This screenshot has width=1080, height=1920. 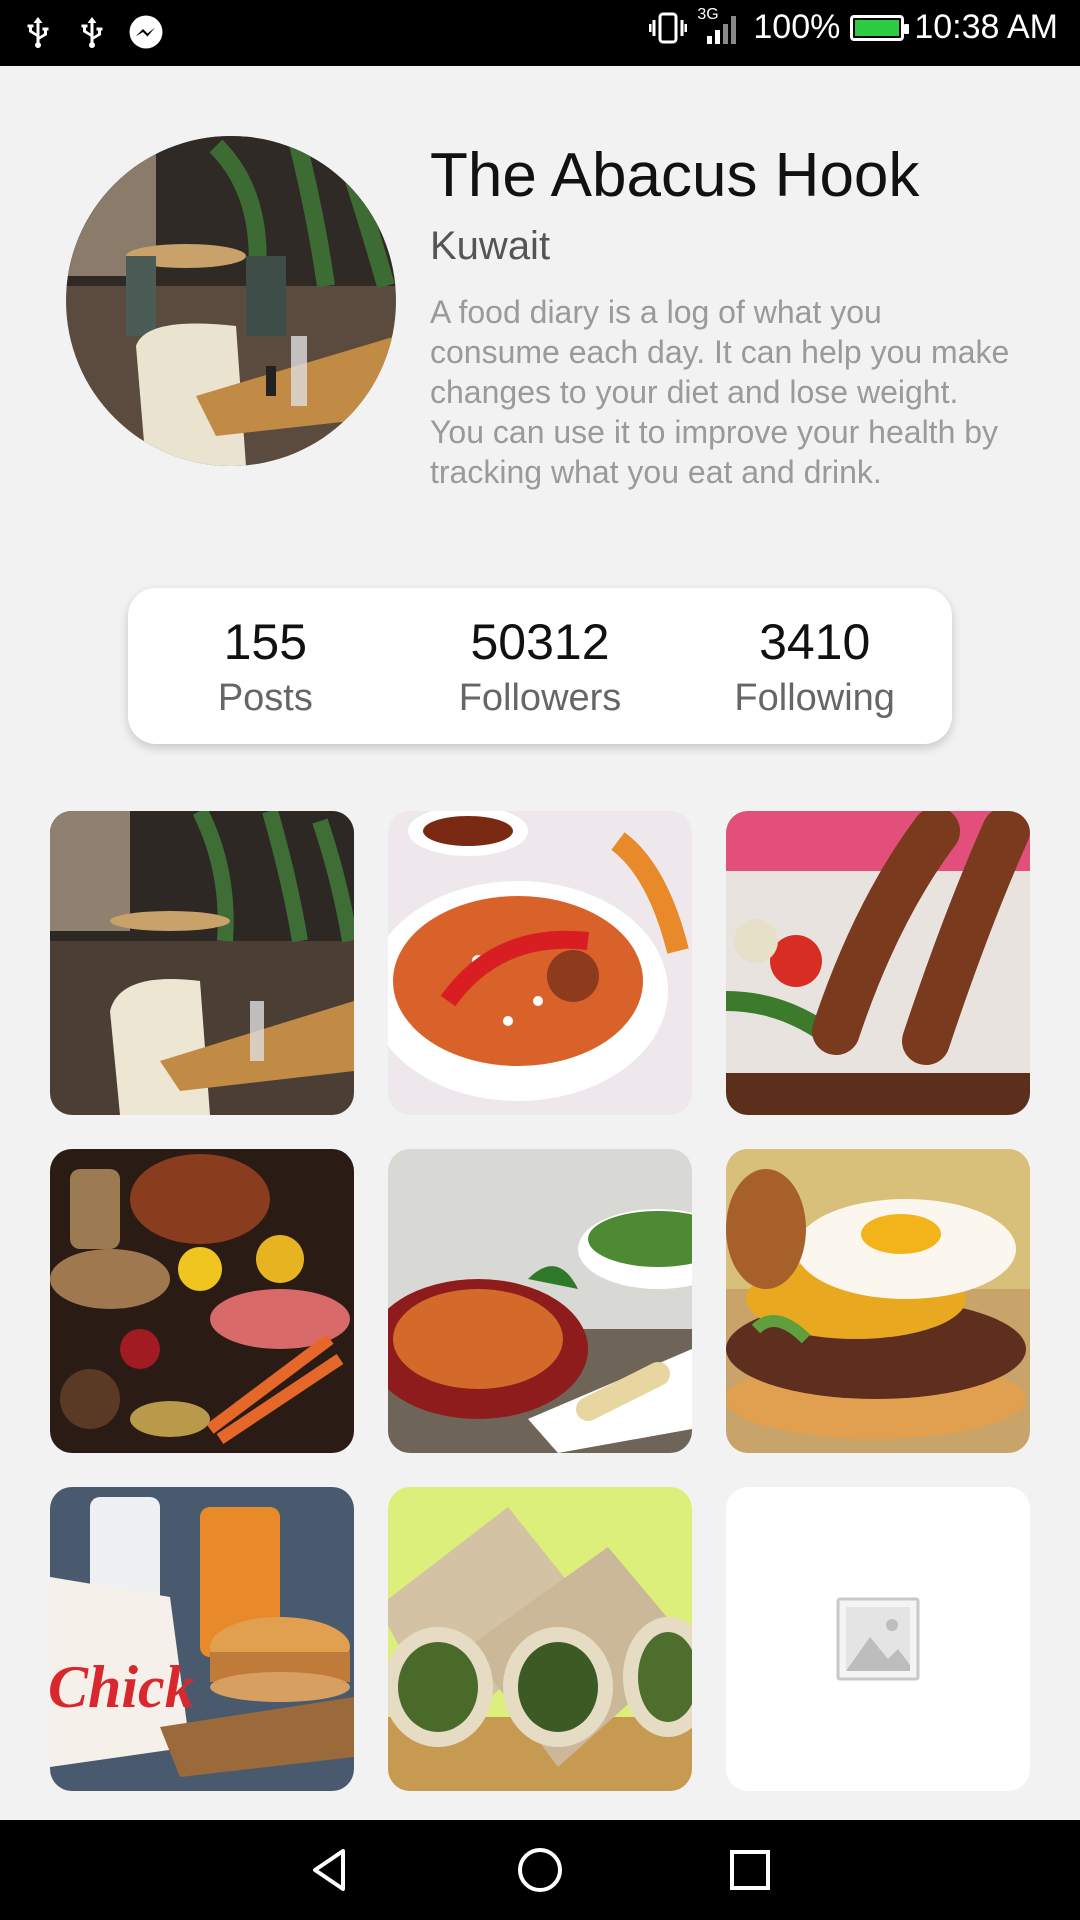 What do you see at coordinates (540, 33) in the screenshot?
I see `status-bar: 3G 100% 10:38 AM` at bounding box center [540, 33].